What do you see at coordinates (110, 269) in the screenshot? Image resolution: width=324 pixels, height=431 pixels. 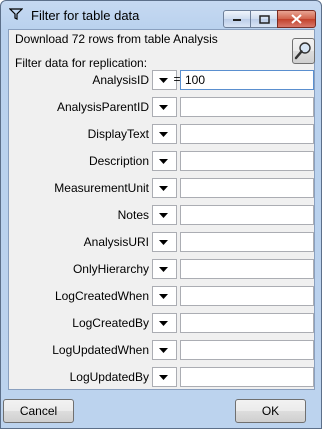 I see `filter-field-label: OnlyHierarchy` at bounding box center [110, 269].